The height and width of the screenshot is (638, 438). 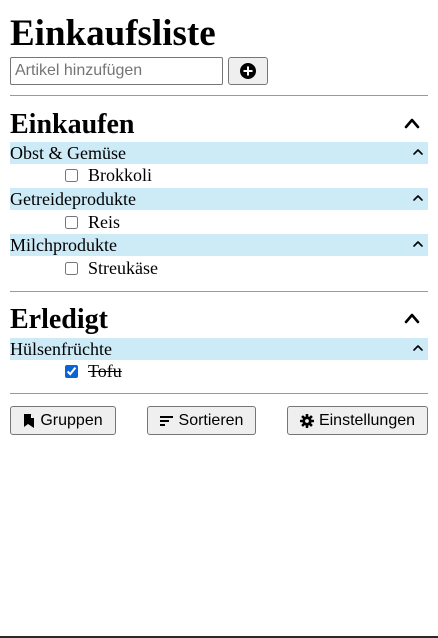 I want to click on group-header-milchprodukte: Milchprodukte, so click(x=219, y=245).